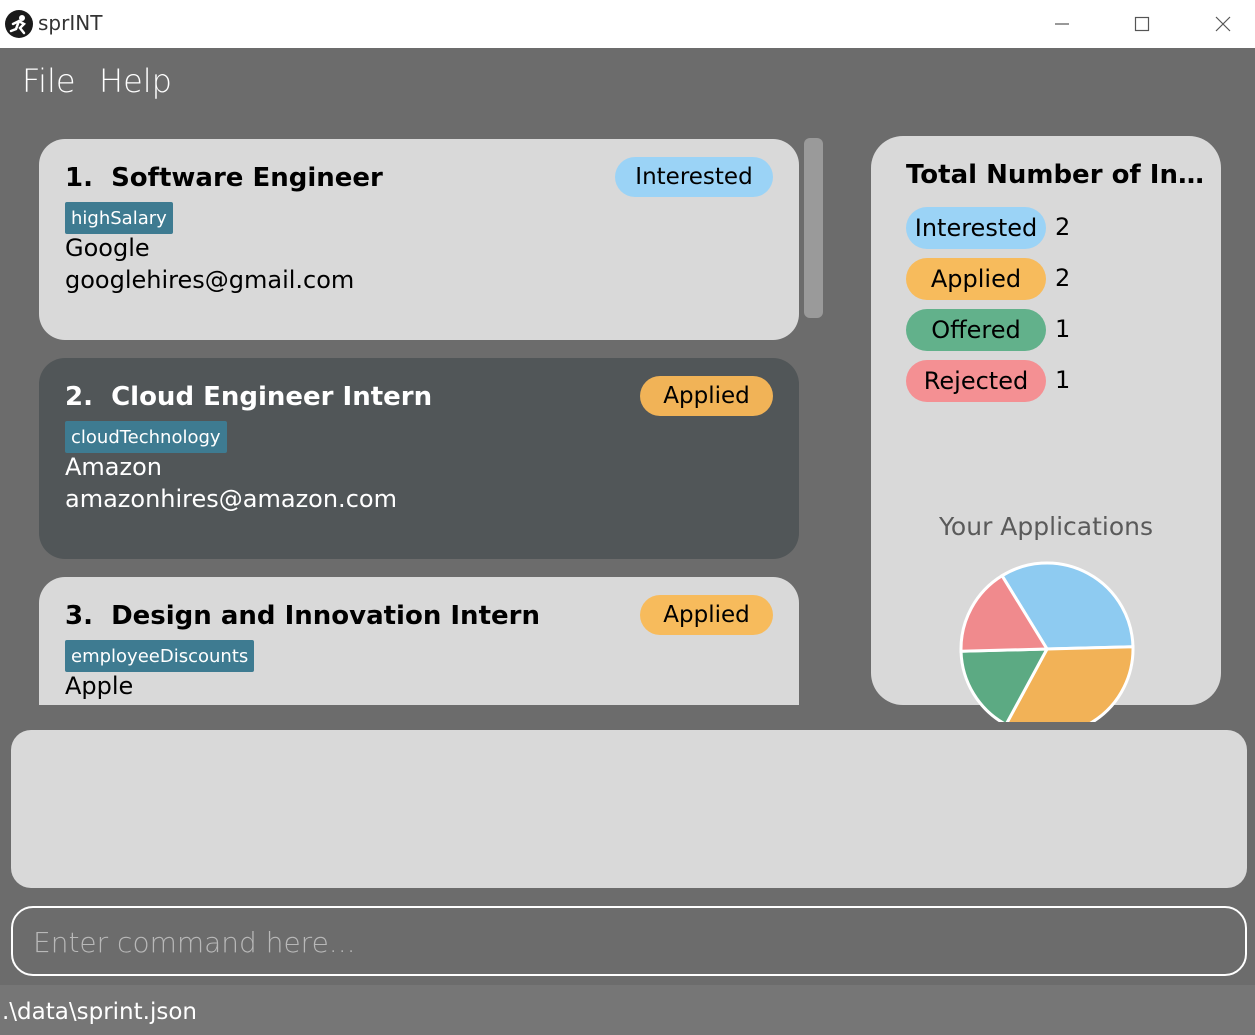 Image resolution: width=1255 pixels, height=1035 pixels. What do you see at coordinates (627, 1010) in the screenshot?
I see `status-bar: .\data\sprint.json` at bounding box center [627, 1010].